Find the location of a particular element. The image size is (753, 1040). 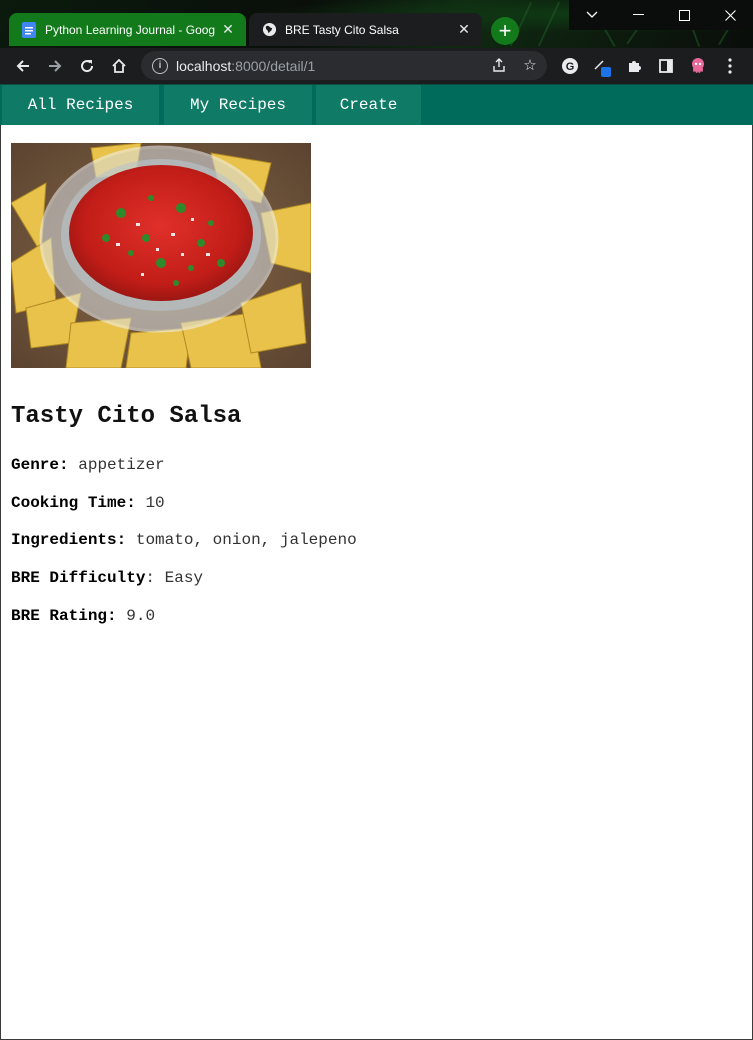

globe-icon is located at coordinates (269, 30).